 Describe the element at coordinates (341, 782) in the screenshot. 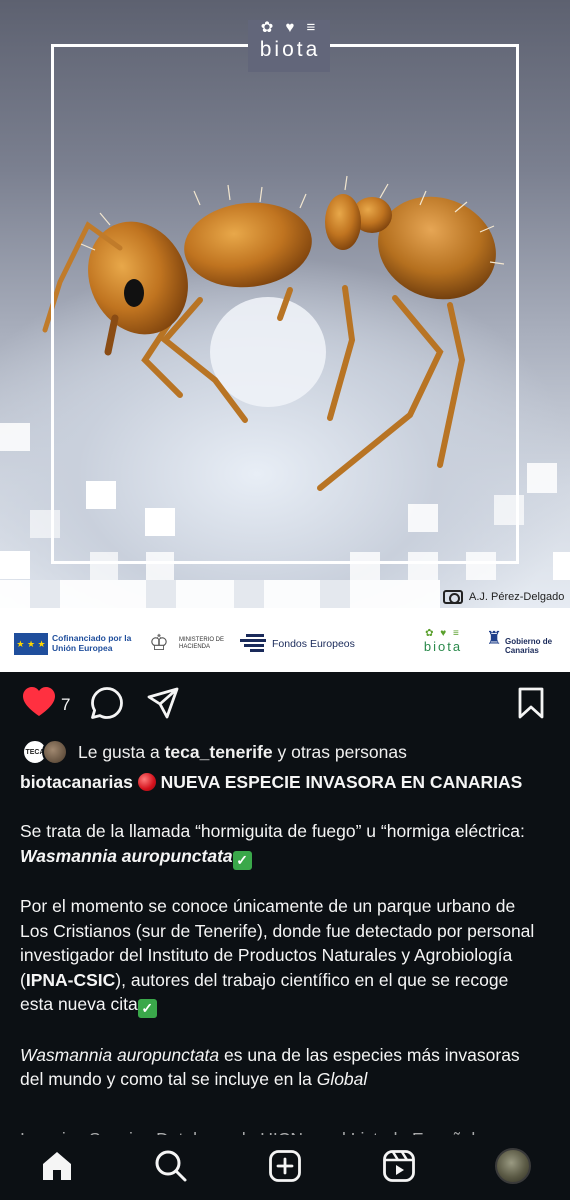

I see `caption-headline: NUEVA ESPECIE INVASORA EN CANARIAS` at that location.